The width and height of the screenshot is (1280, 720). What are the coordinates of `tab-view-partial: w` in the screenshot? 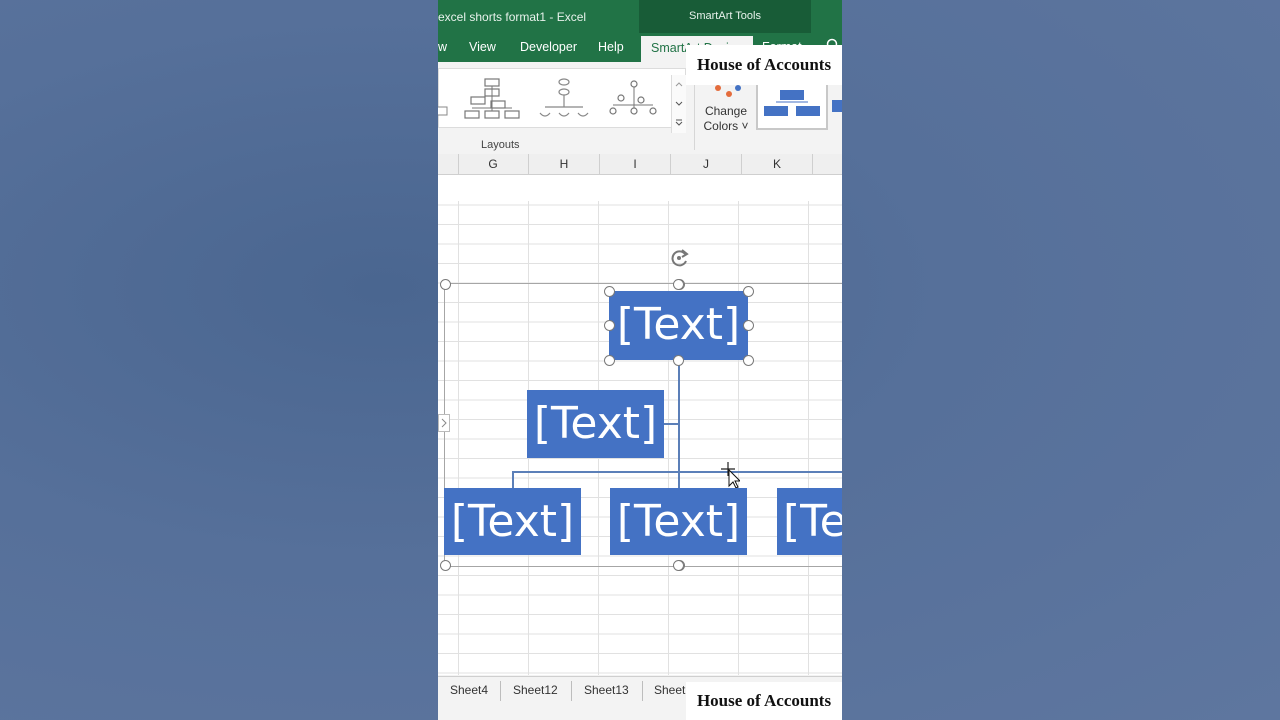 It's located at (442, 47).